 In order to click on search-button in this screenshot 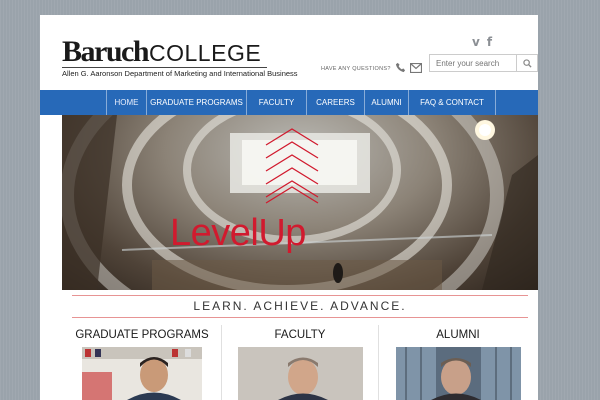, I will do `click(526, 63)`.